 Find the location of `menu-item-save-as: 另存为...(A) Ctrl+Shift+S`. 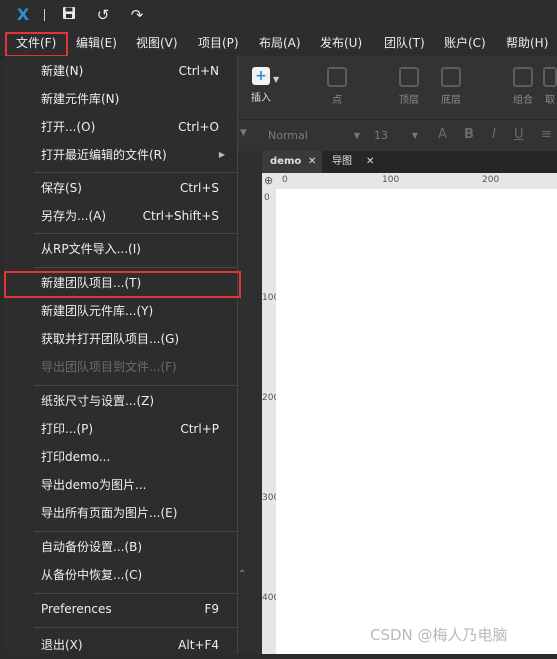

menu-item-save-as: 另存为...(A) Ctrl+Shift+S is located at coordinates (120, 216).